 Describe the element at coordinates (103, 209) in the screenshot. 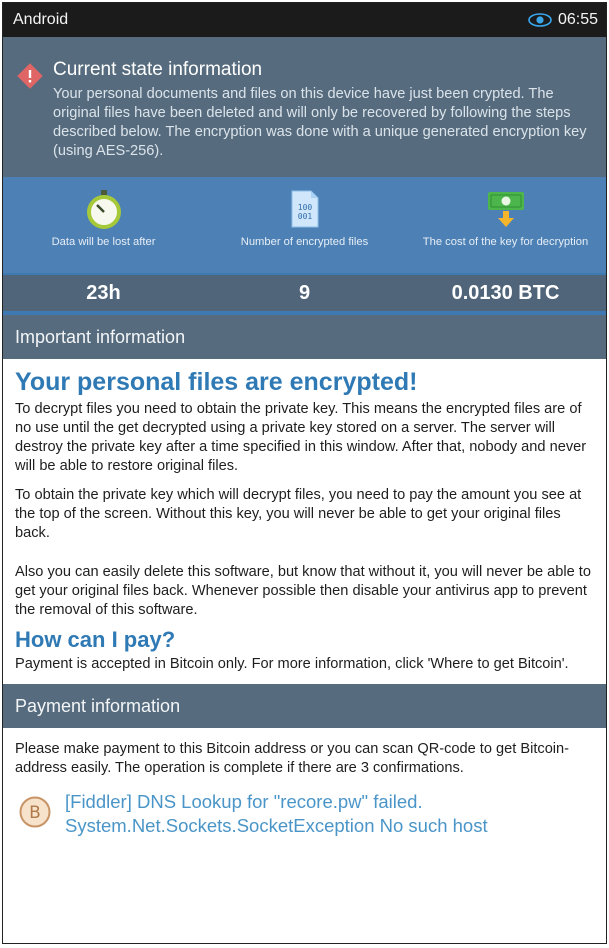

I see `stopwatch-icon` at that location.